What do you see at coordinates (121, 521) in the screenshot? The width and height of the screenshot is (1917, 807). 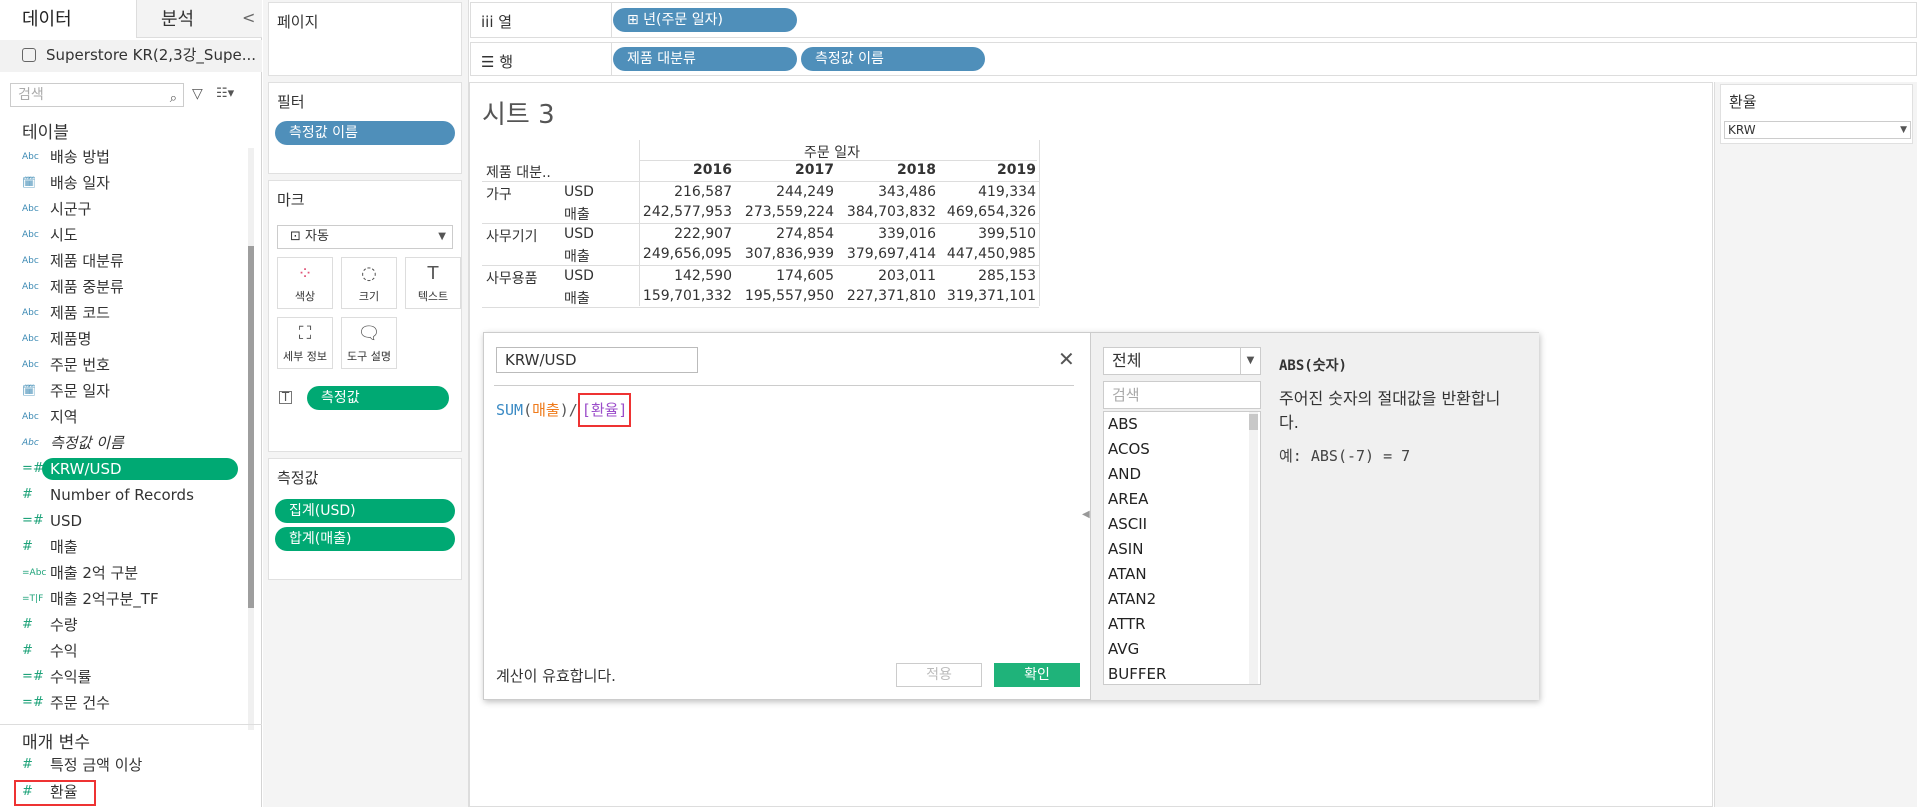 I see `field-item: =# USD` at bounding box center [121, 521].